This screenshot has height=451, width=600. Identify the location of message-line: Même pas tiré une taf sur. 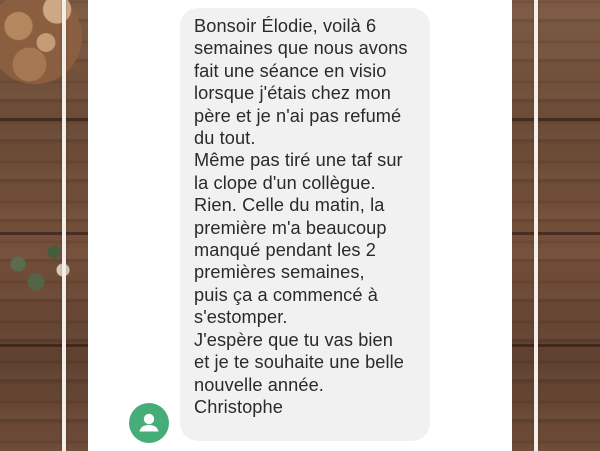
(298, 160).